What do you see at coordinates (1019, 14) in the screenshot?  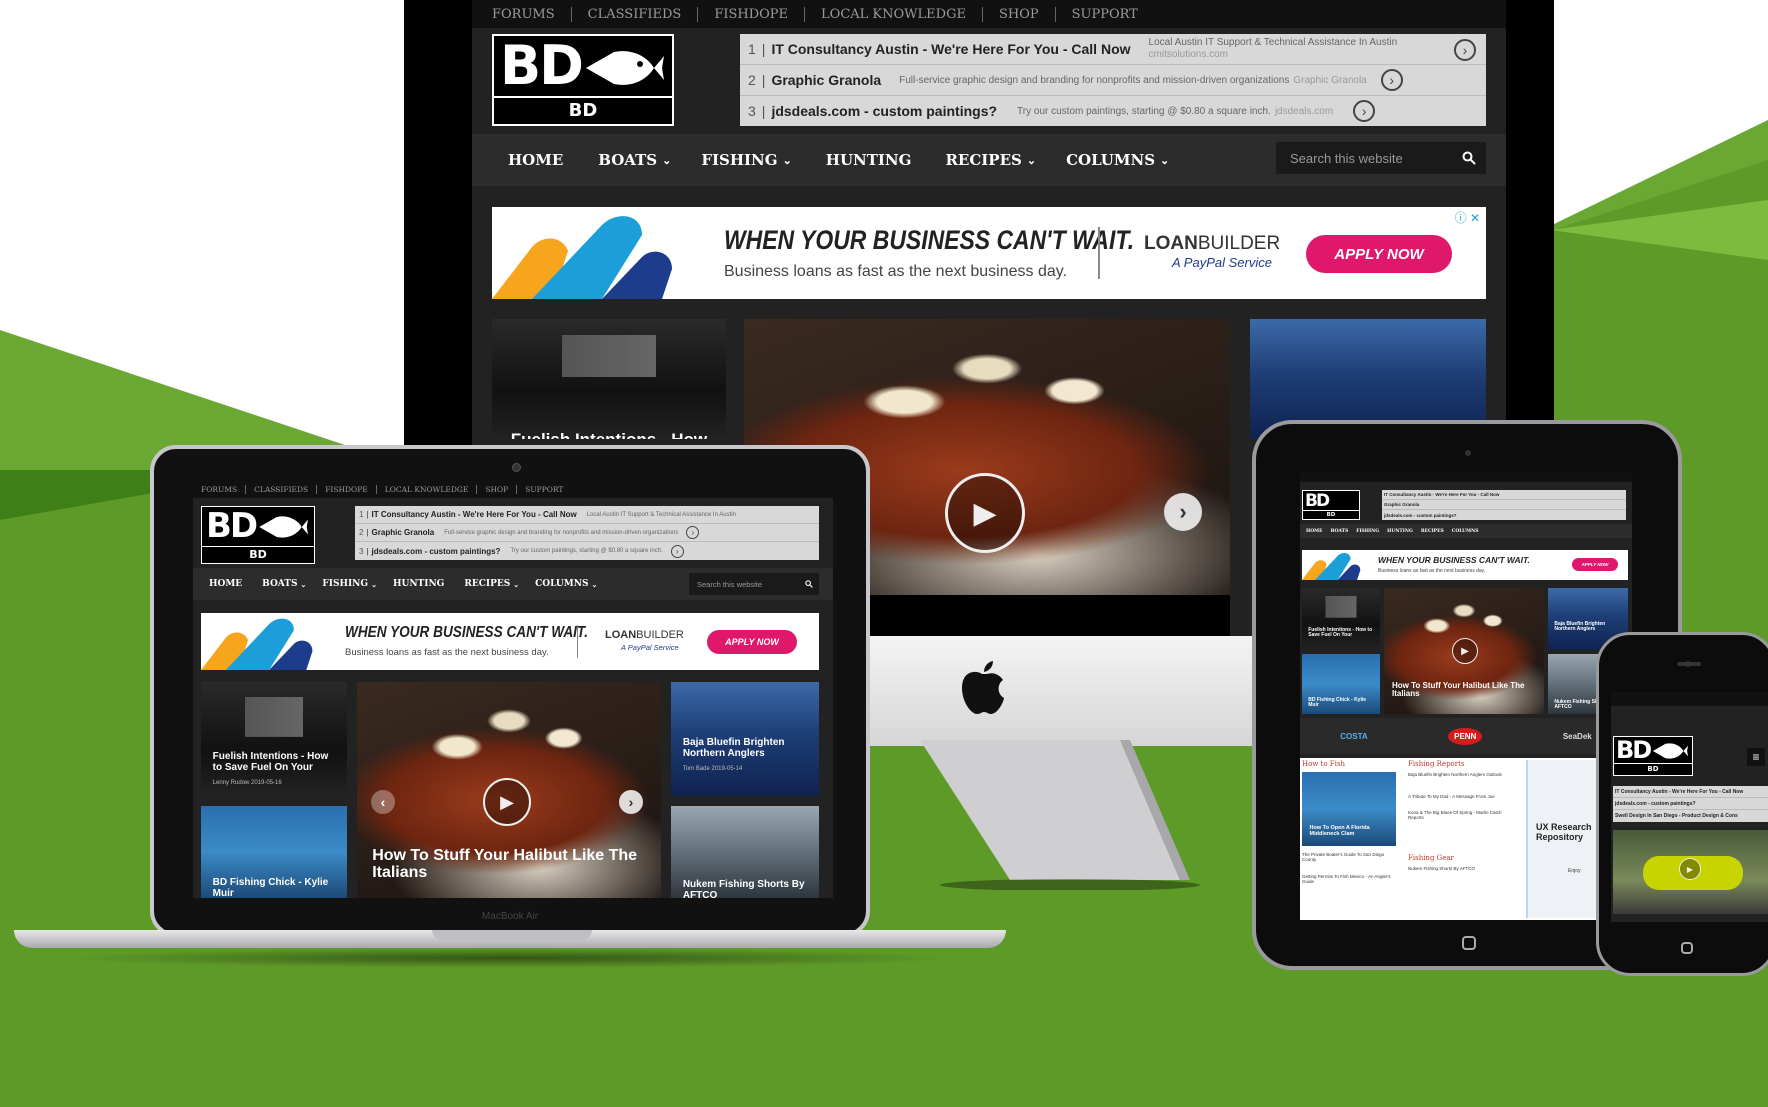 I see `topnav-shop: SHOP` at bounding box center [1019, 14].